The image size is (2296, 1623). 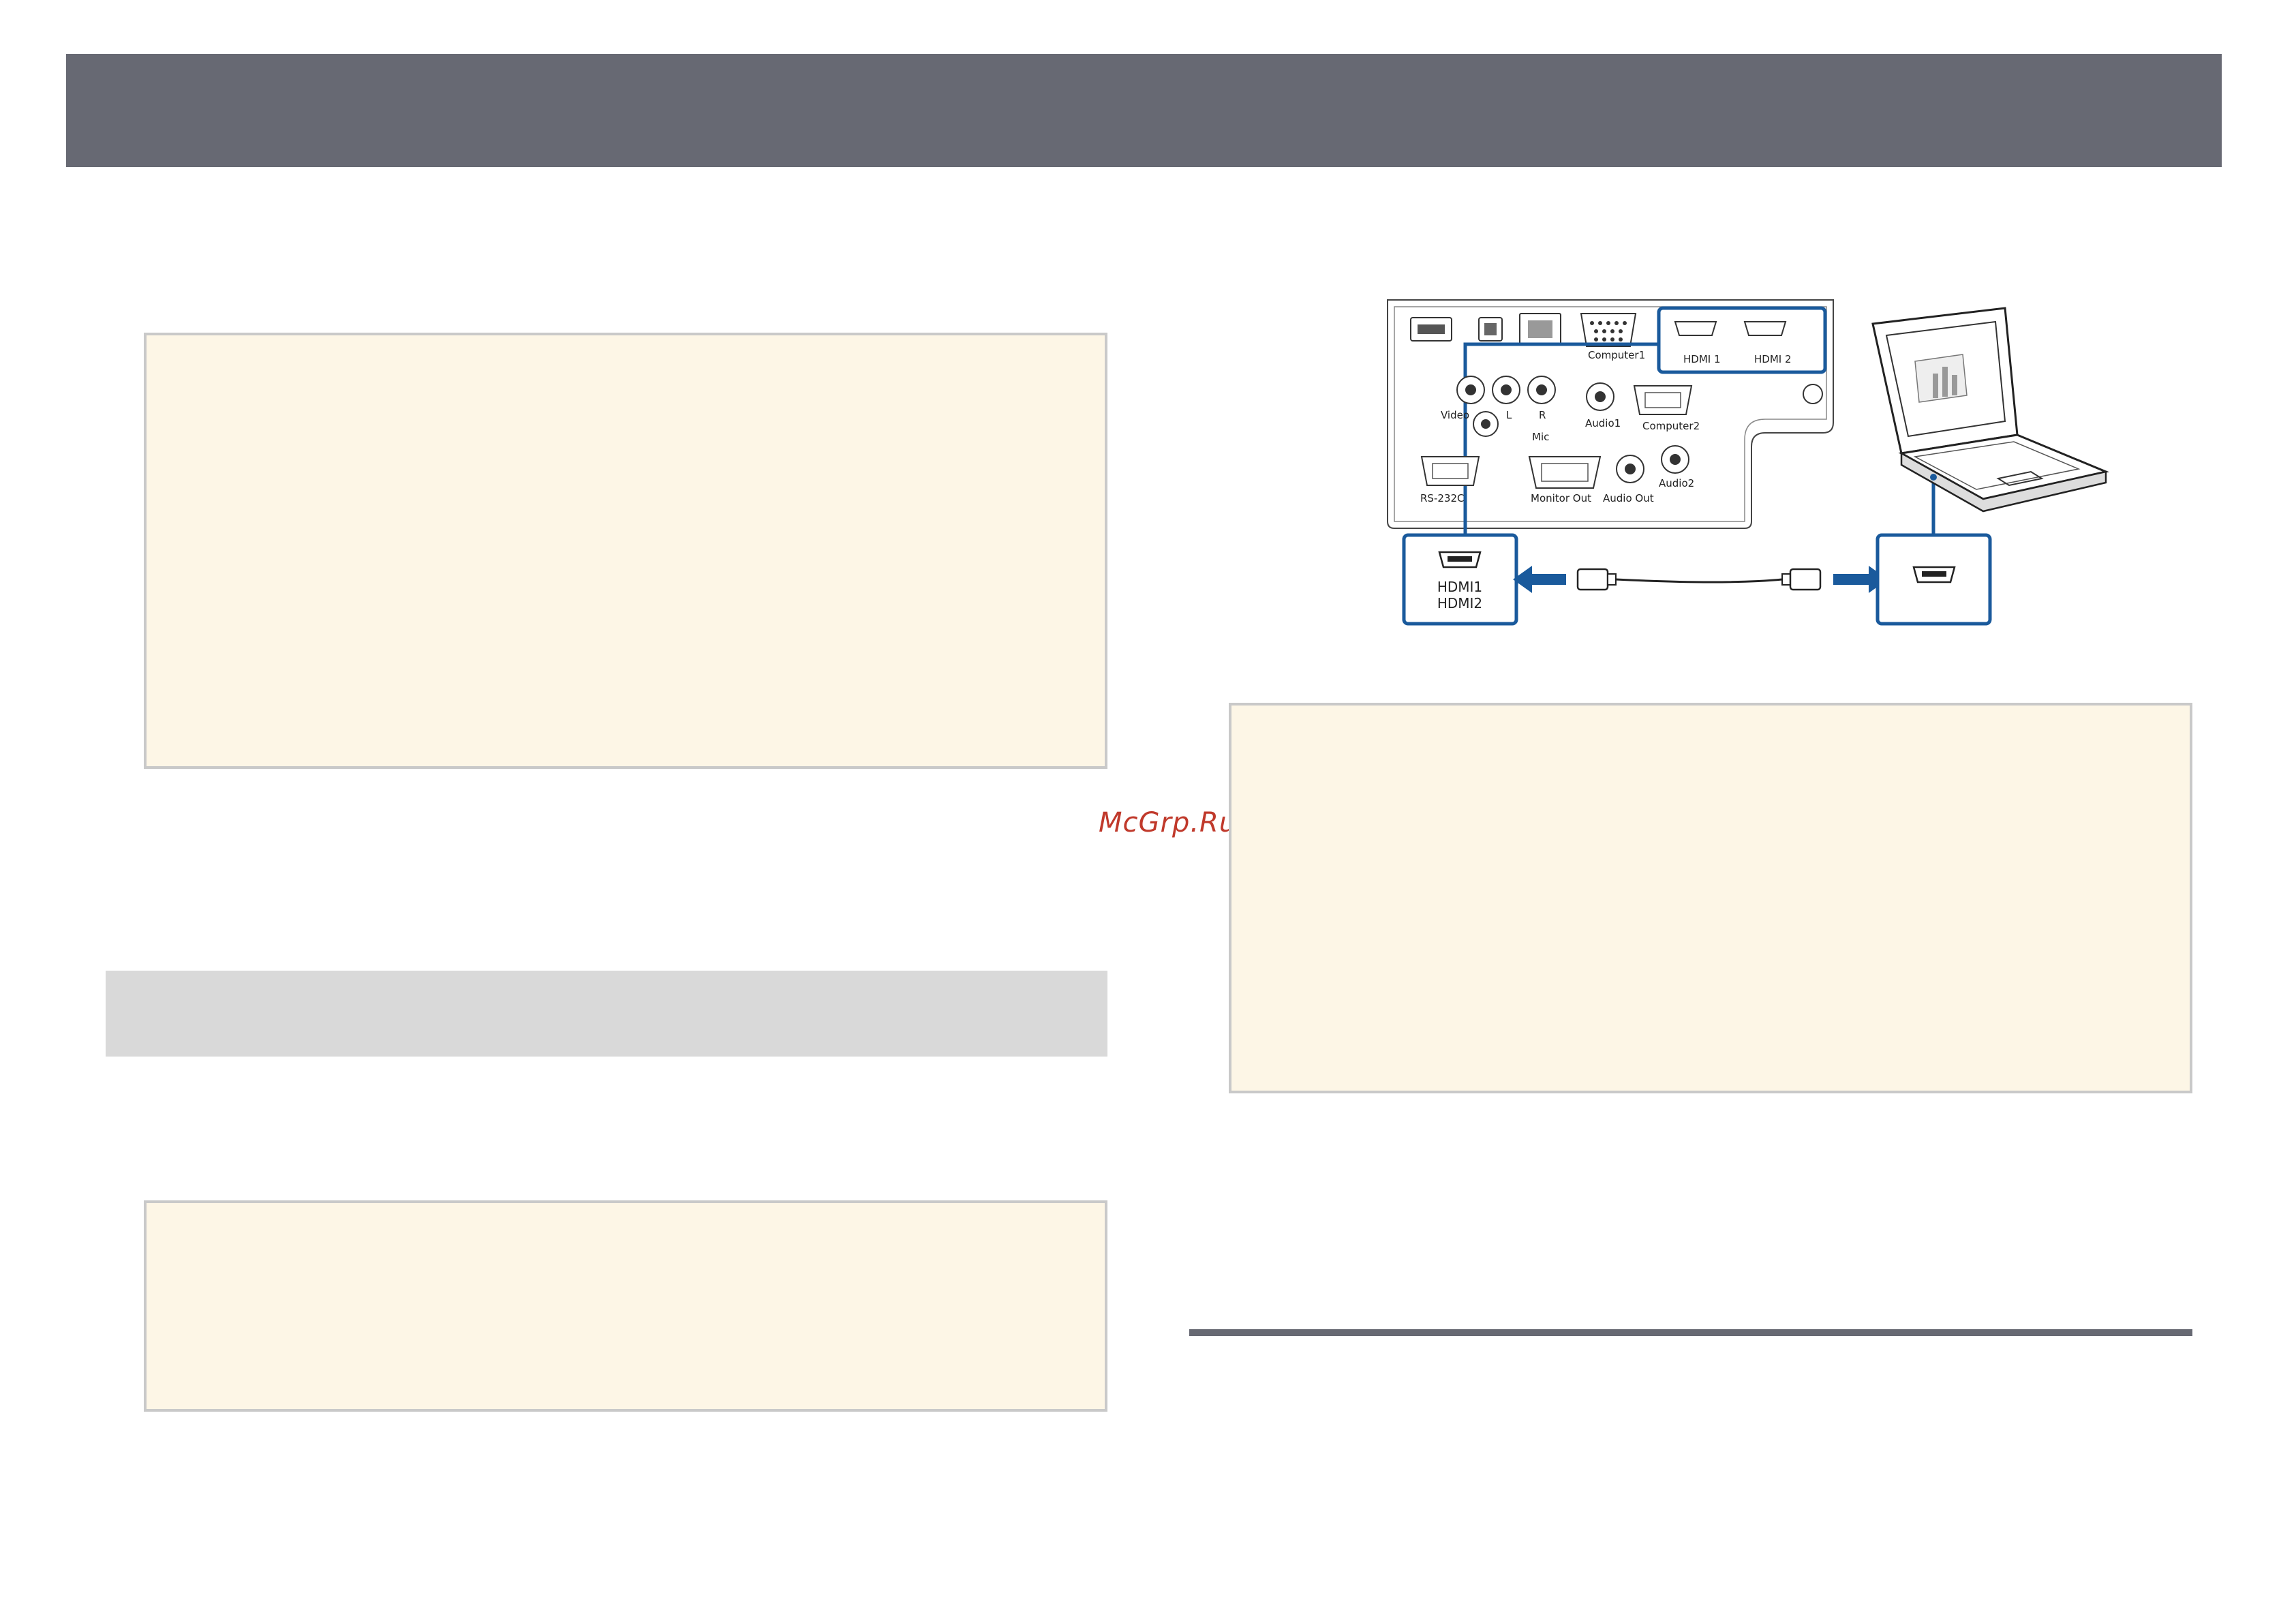 I want to click on label-audio1: Audio1, so click(x=1603, y=423).